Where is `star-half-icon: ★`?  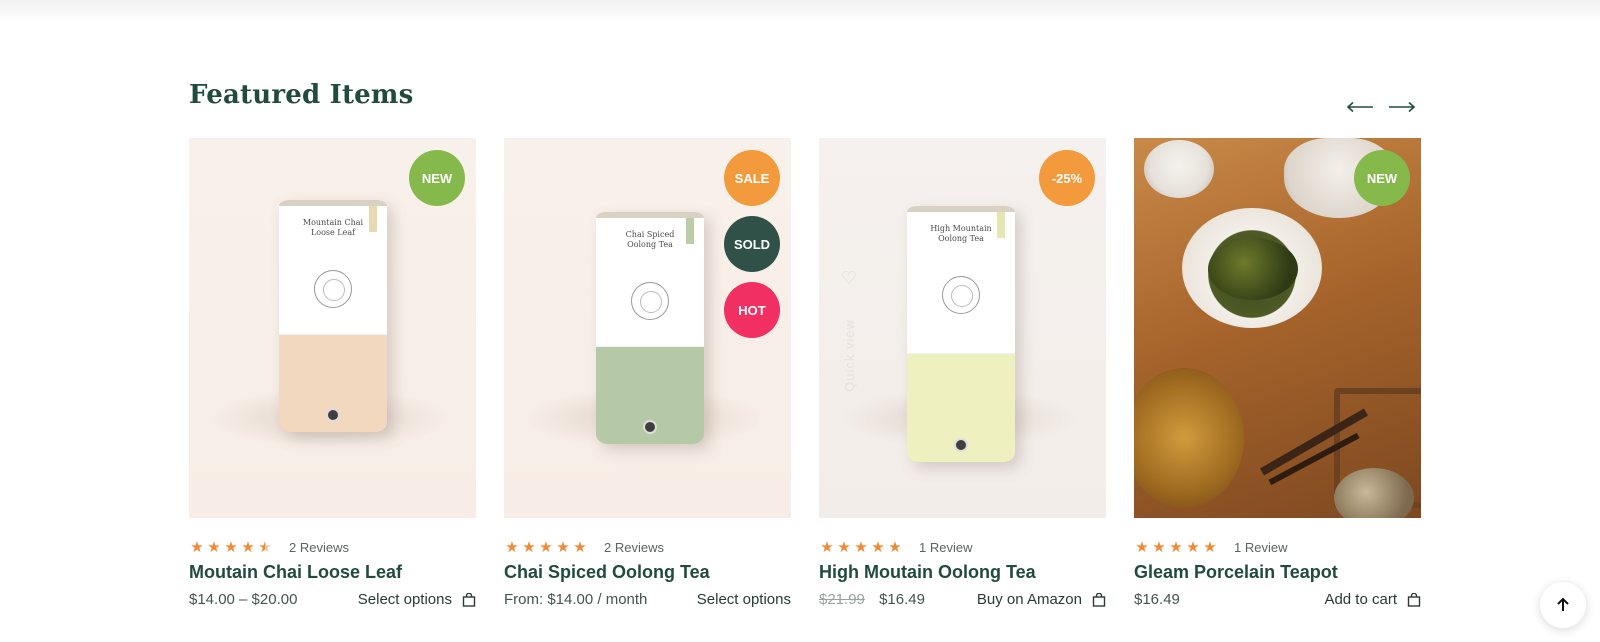
star-half-icon: ★ is located at coordinates (265, 547).